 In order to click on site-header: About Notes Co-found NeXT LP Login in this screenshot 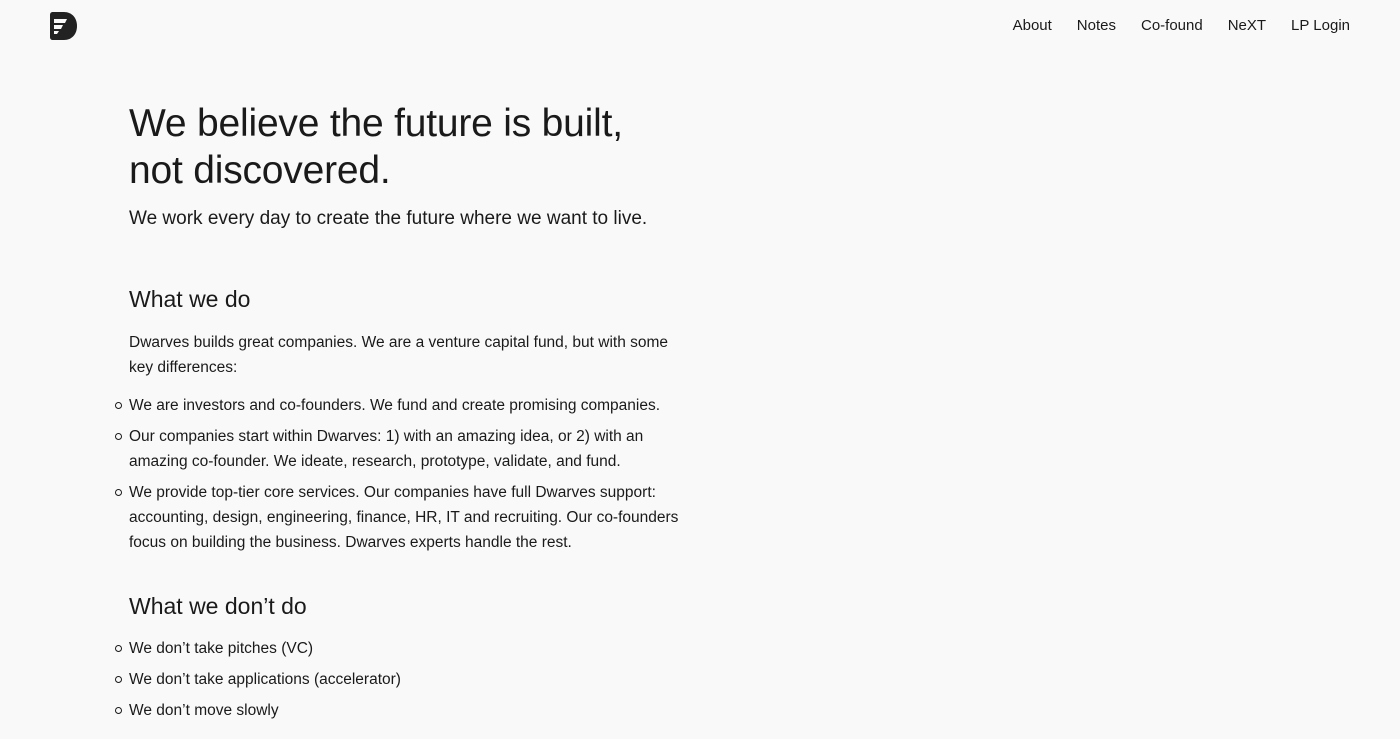, I will do `click(700, 27)`.